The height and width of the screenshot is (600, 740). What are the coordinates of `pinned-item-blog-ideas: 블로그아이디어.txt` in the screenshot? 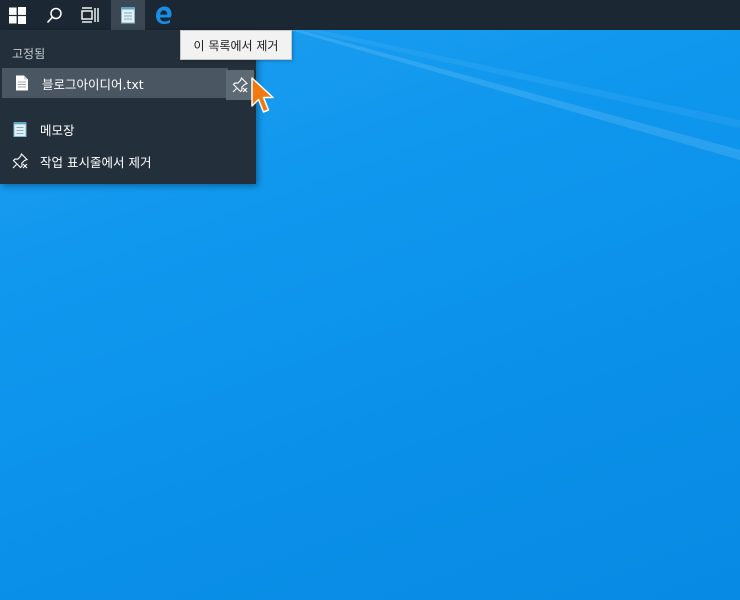 It's located at (115, 83).